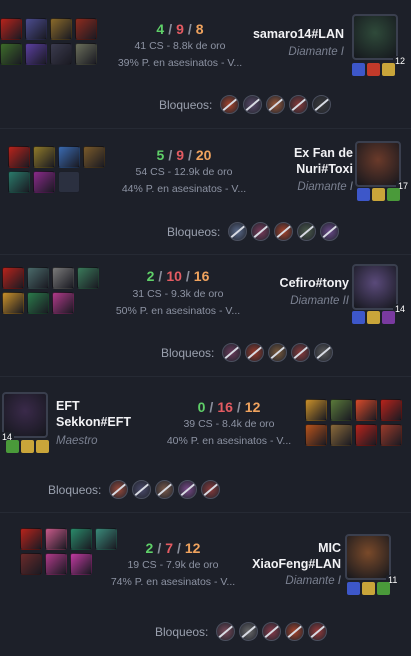 The height and width of the screenshot is (656, 411). I want to click on assists: 12, so click(192, 548).